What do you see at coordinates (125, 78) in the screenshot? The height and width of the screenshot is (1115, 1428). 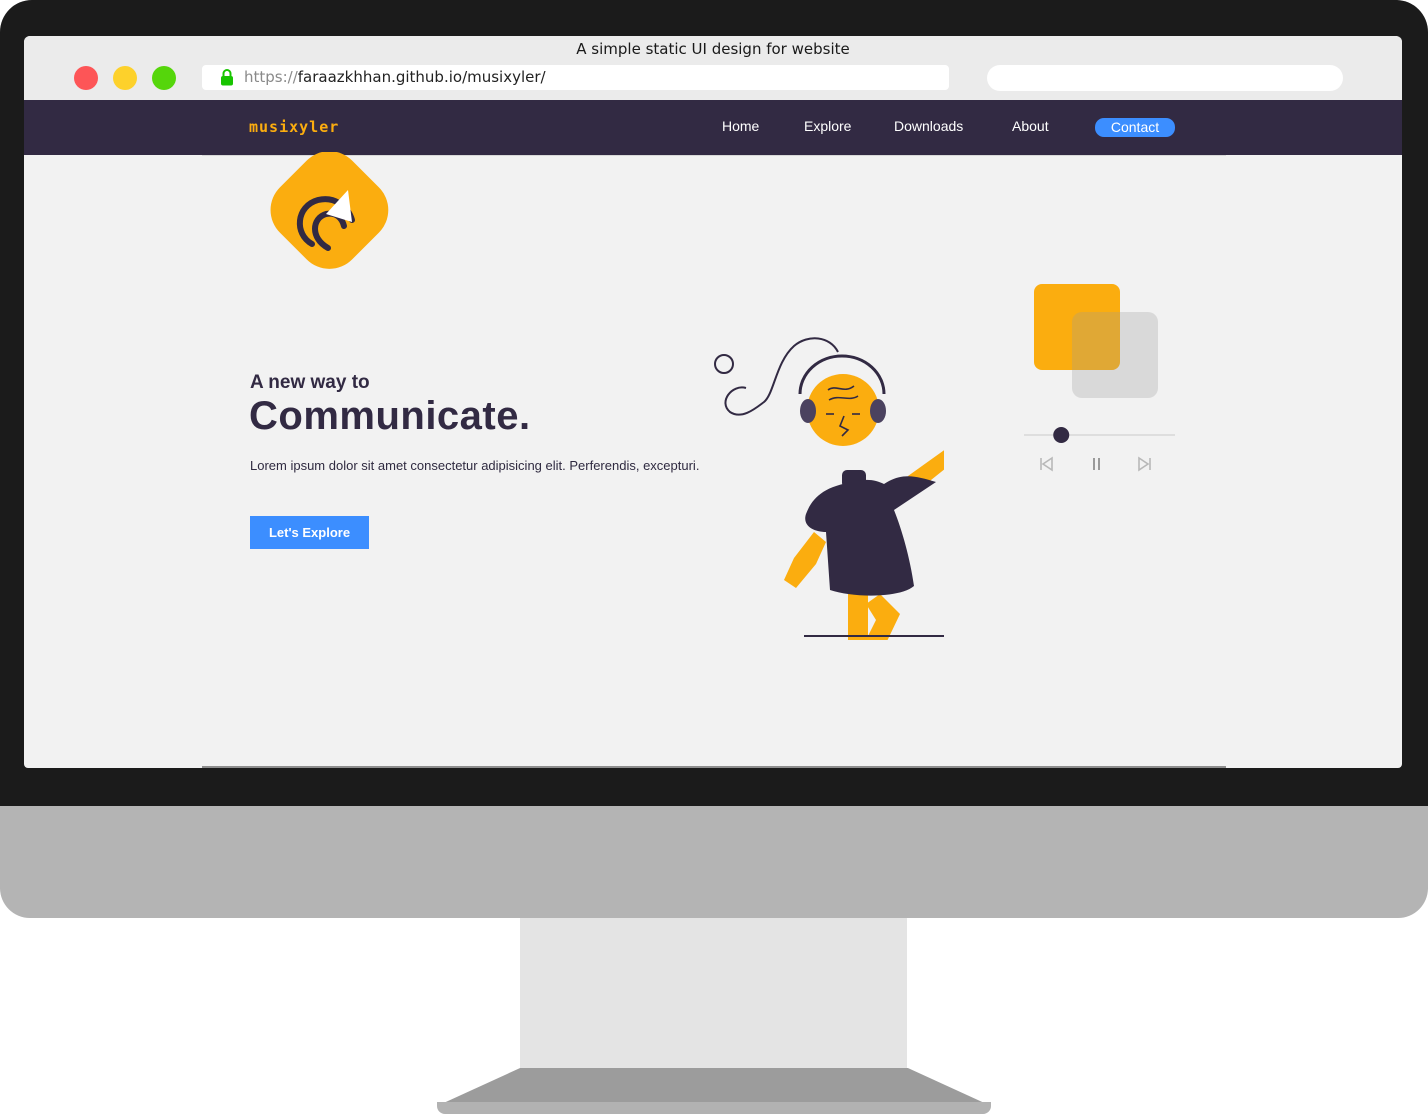 I see `minimize-window-button` at bounding box center [125, 78].